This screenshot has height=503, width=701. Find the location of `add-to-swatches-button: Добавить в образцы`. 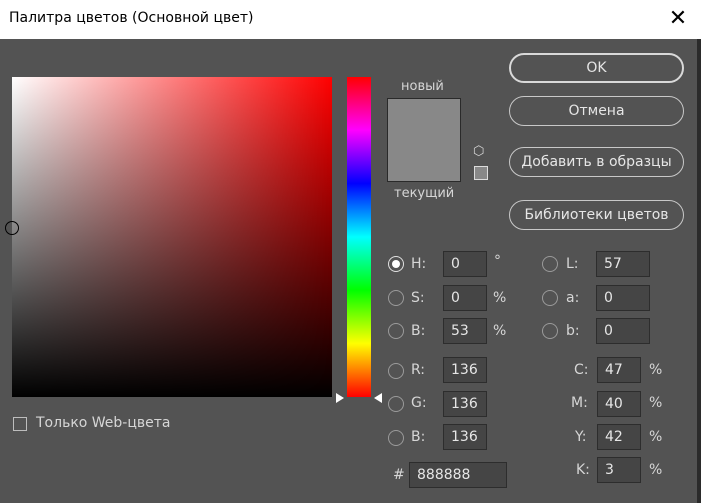

add-to-swatches-button: Добавить в образцы is located at coordinates (596, 162).